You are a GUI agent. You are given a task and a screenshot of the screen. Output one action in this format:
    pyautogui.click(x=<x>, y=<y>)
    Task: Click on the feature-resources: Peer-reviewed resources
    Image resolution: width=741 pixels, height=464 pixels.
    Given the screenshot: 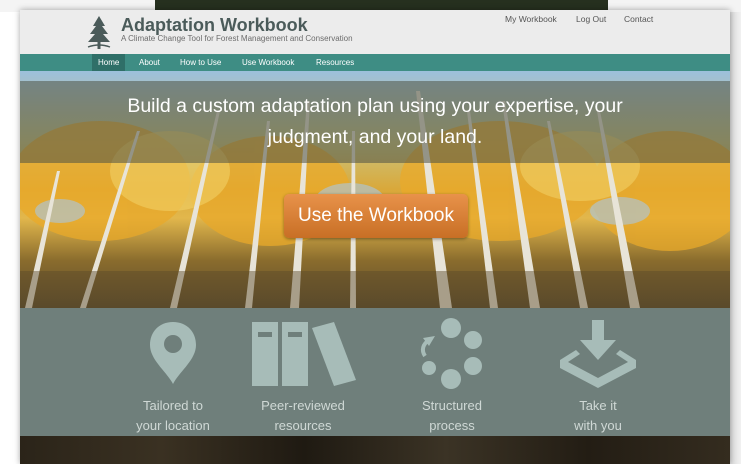 What is the action you would take?
    pyautogui.click(x=303, y=372)
    